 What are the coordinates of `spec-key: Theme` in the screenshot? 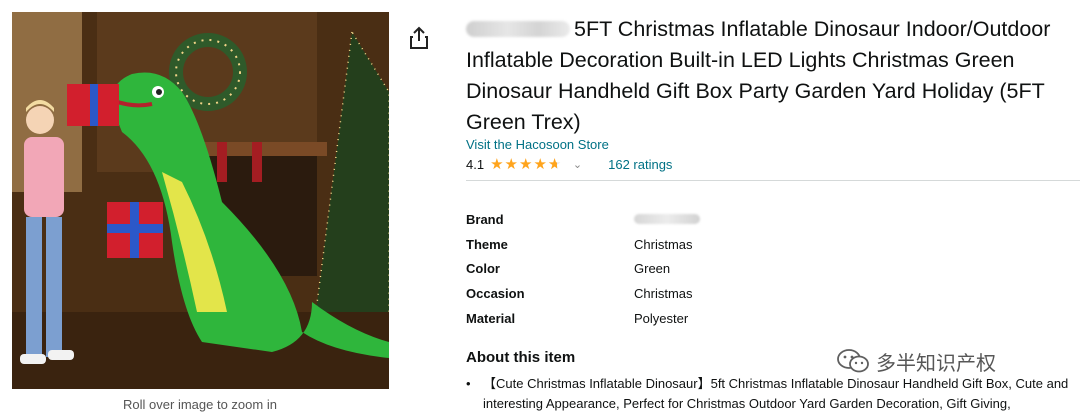 It's located at (487, 244).